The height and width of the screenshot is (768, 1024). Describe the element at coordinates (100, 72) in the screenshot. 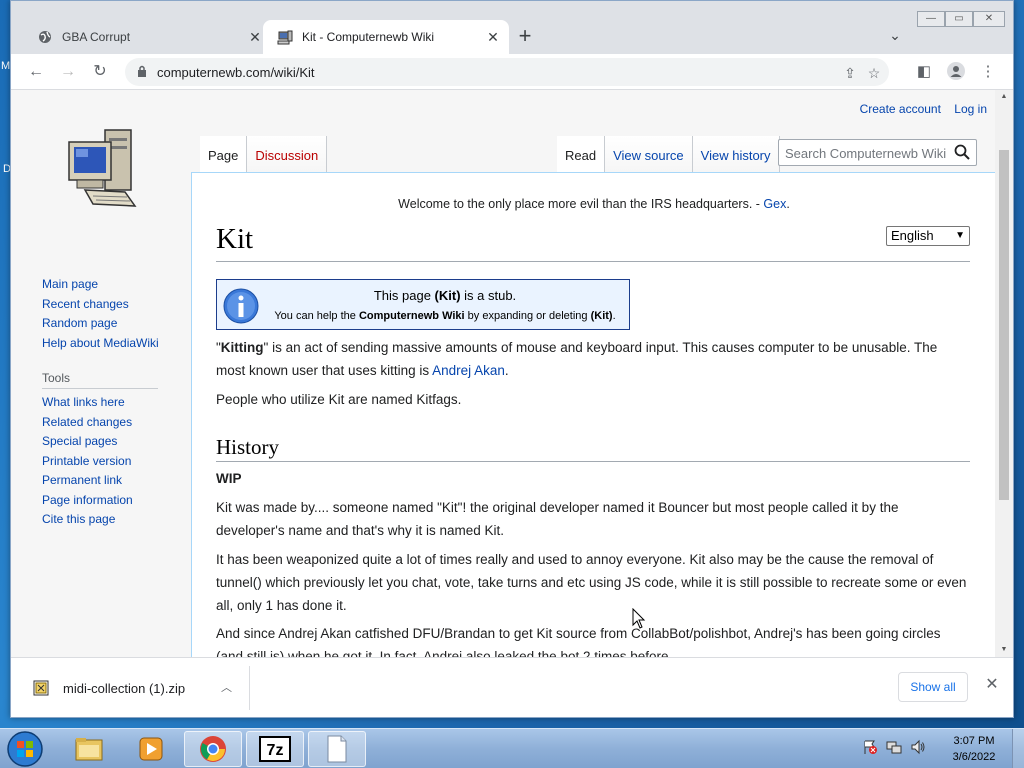

I see `reload-icon: ↻` at that location.